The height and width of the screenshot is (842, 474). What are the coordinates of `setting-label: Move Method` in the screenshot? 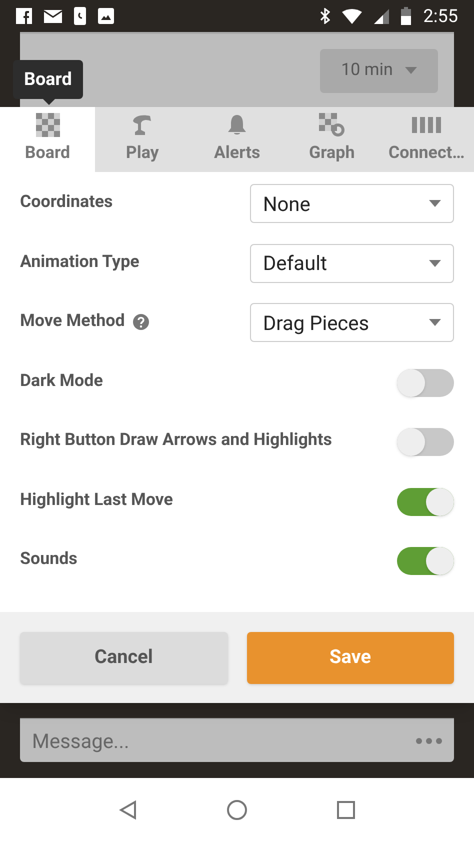 It's located at (72, 321).